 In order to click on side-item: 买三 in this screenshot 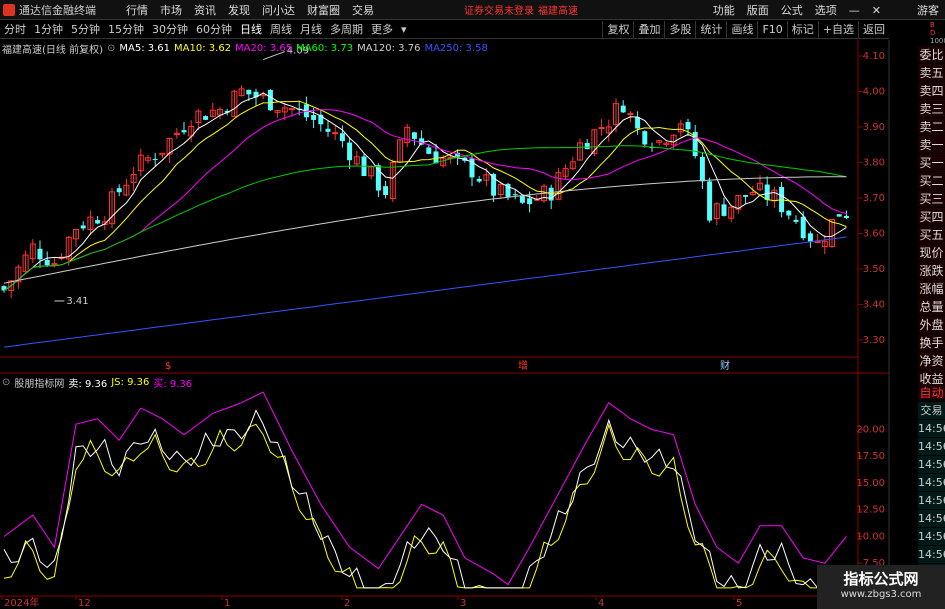, I will do `click(931, 199)`.